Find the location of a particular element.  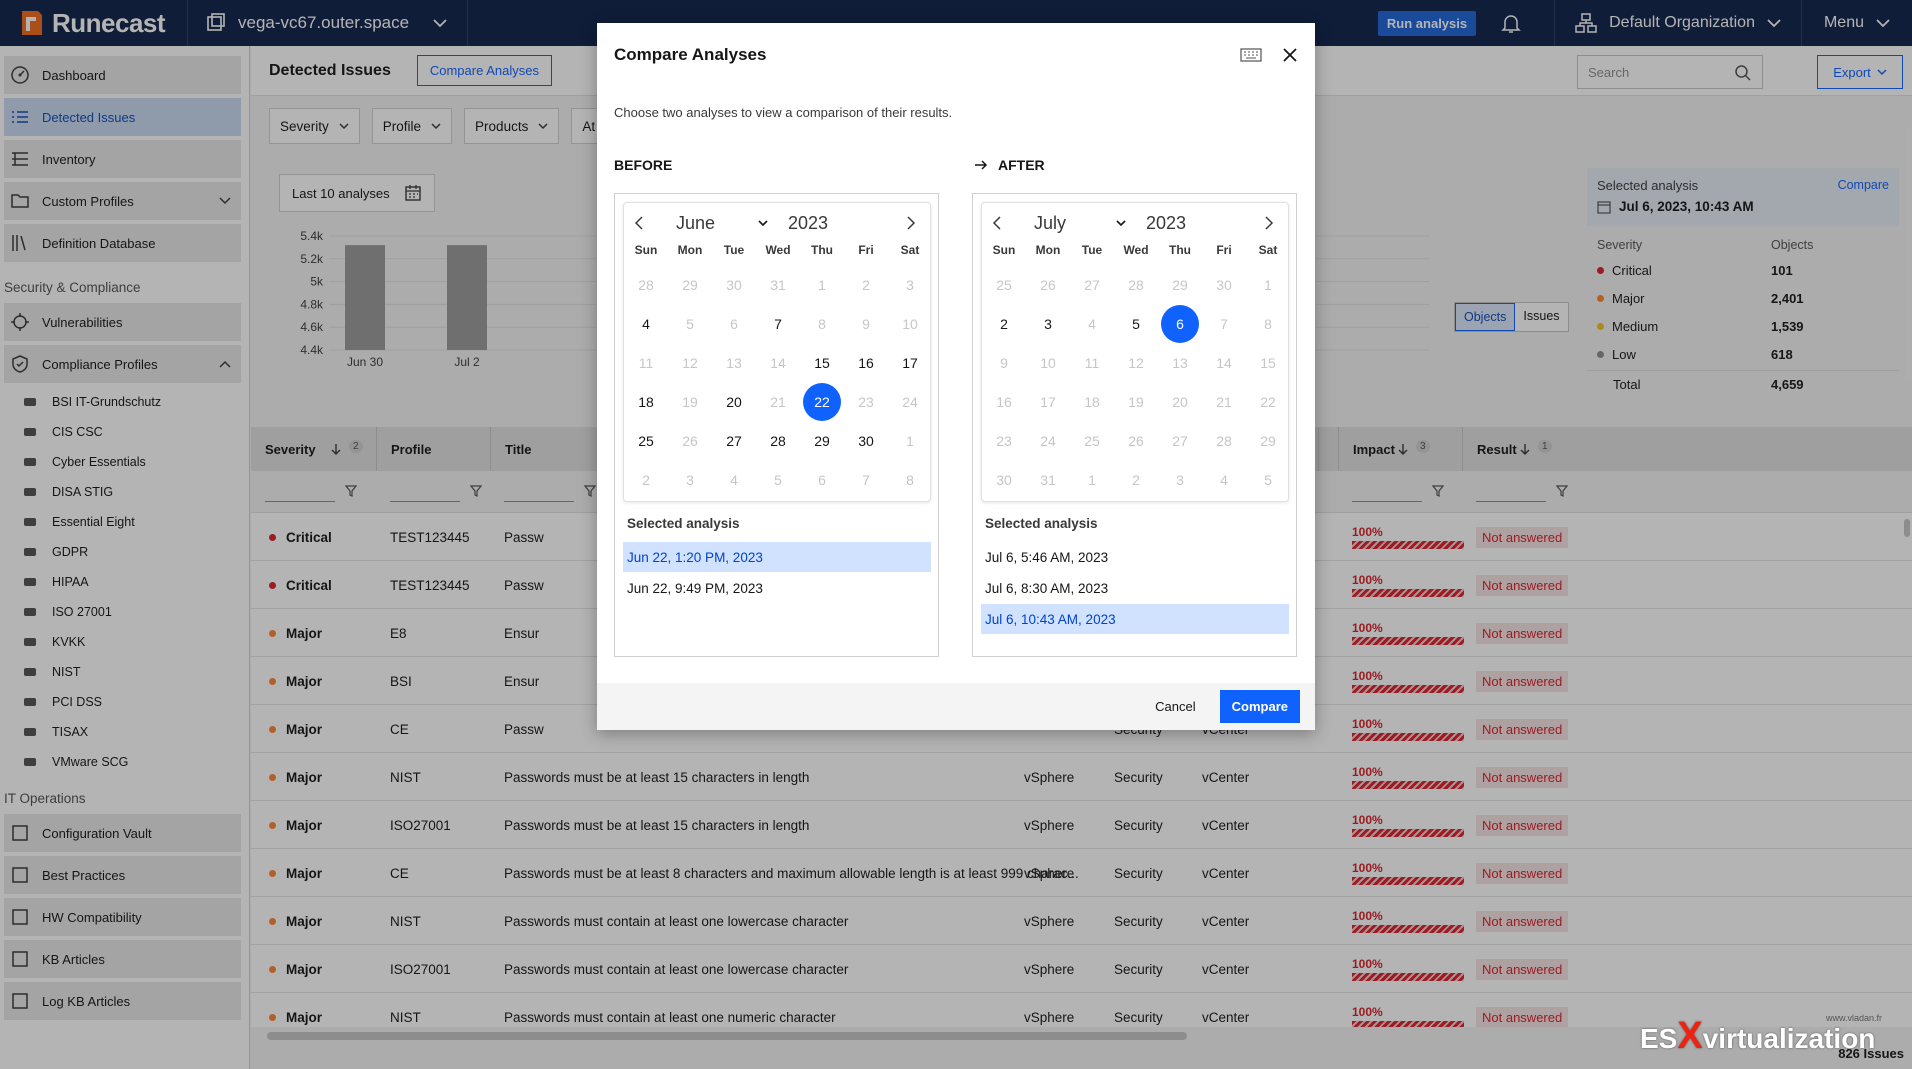

day-number: 6 is located at coordinates (1180, 323).